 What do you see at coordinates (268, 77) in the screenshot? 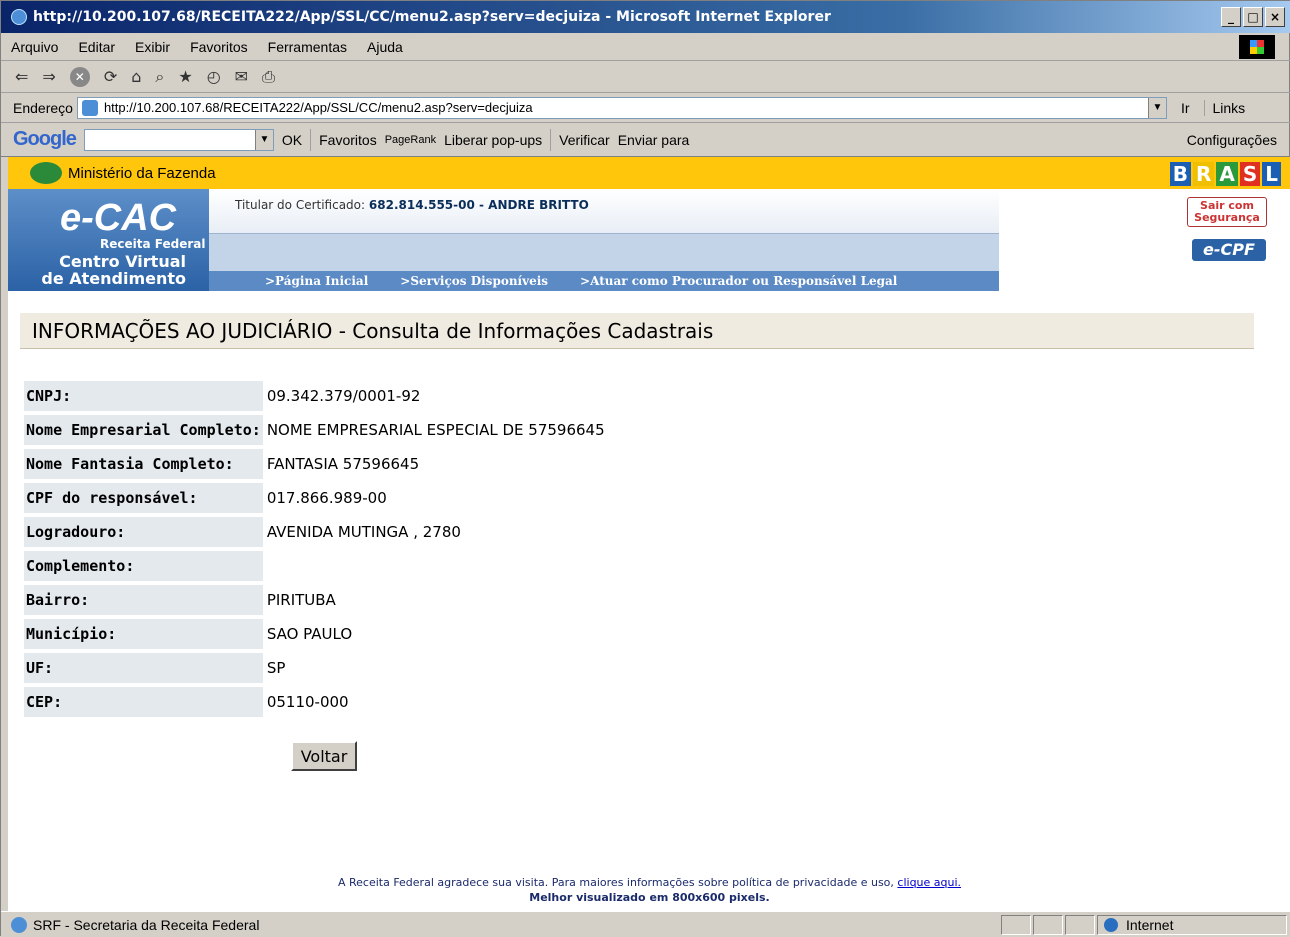
I see `print-icon: ⎙` at bounding box center [268, 77].